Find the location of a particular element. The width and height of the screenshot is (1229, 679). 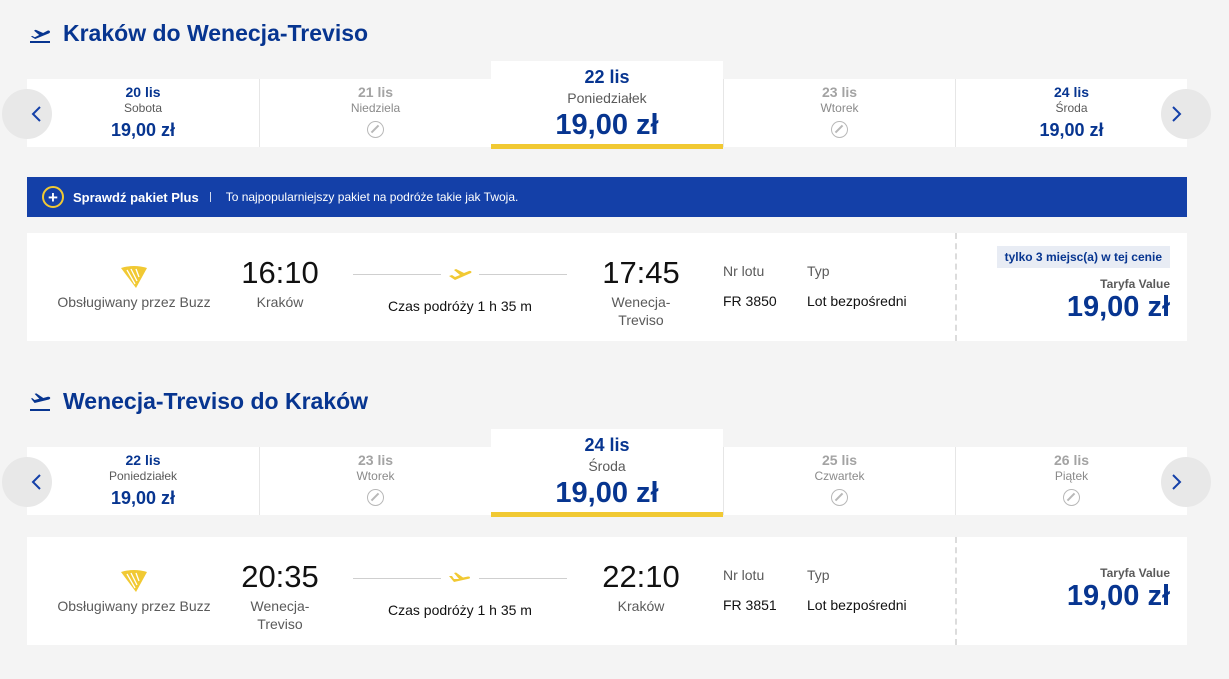

outbound-date-3: 23 lis Wtorek is located at coordinates (839, 113).